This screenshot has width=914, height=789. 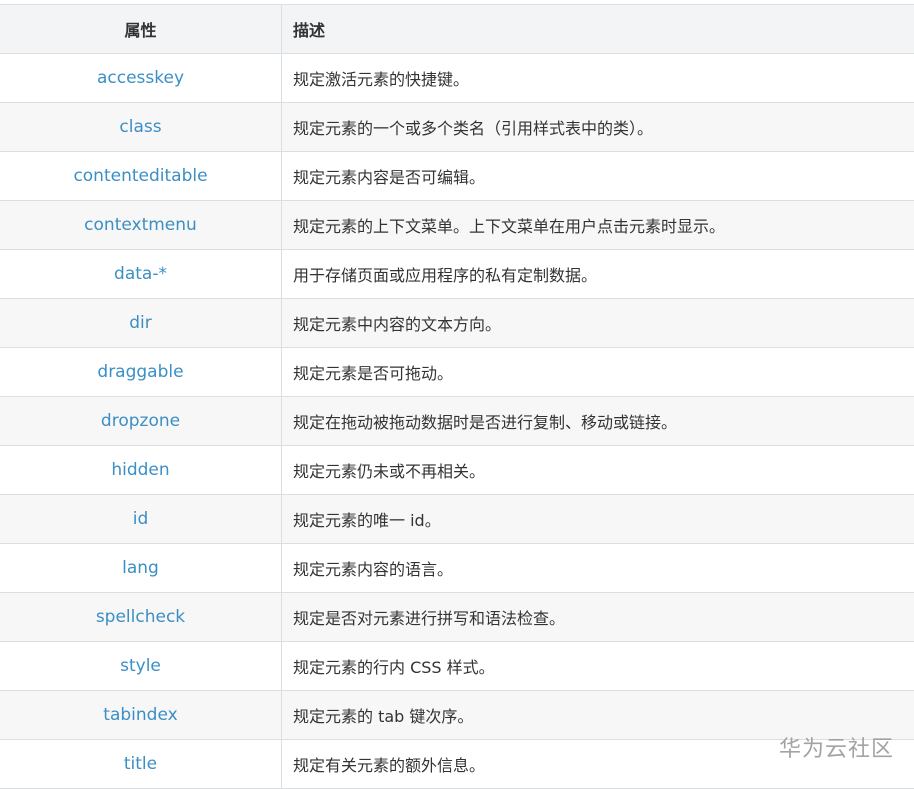 What do you see at coordinates (389, 471) in the screenshot?
I see `attribute-description: 规定元素仍未或不再相关。` at bounding box center [389, 471].